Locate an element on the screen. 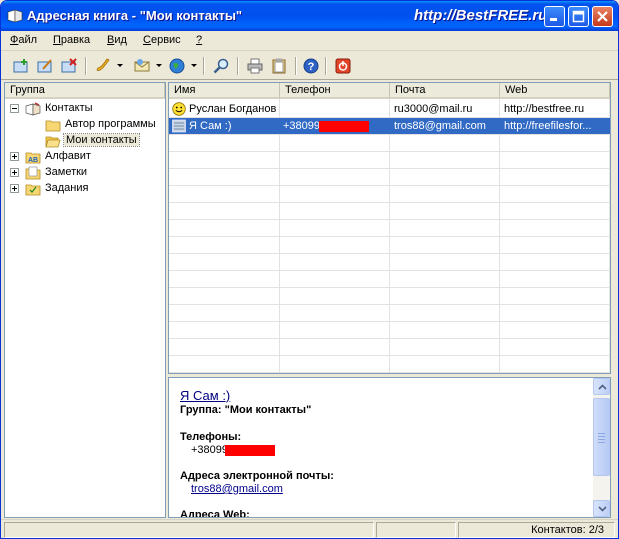 Image resolution: width=619 pixels, height=539 pixels. phone-dropdown-arrow is located at coordinates (120, 65).